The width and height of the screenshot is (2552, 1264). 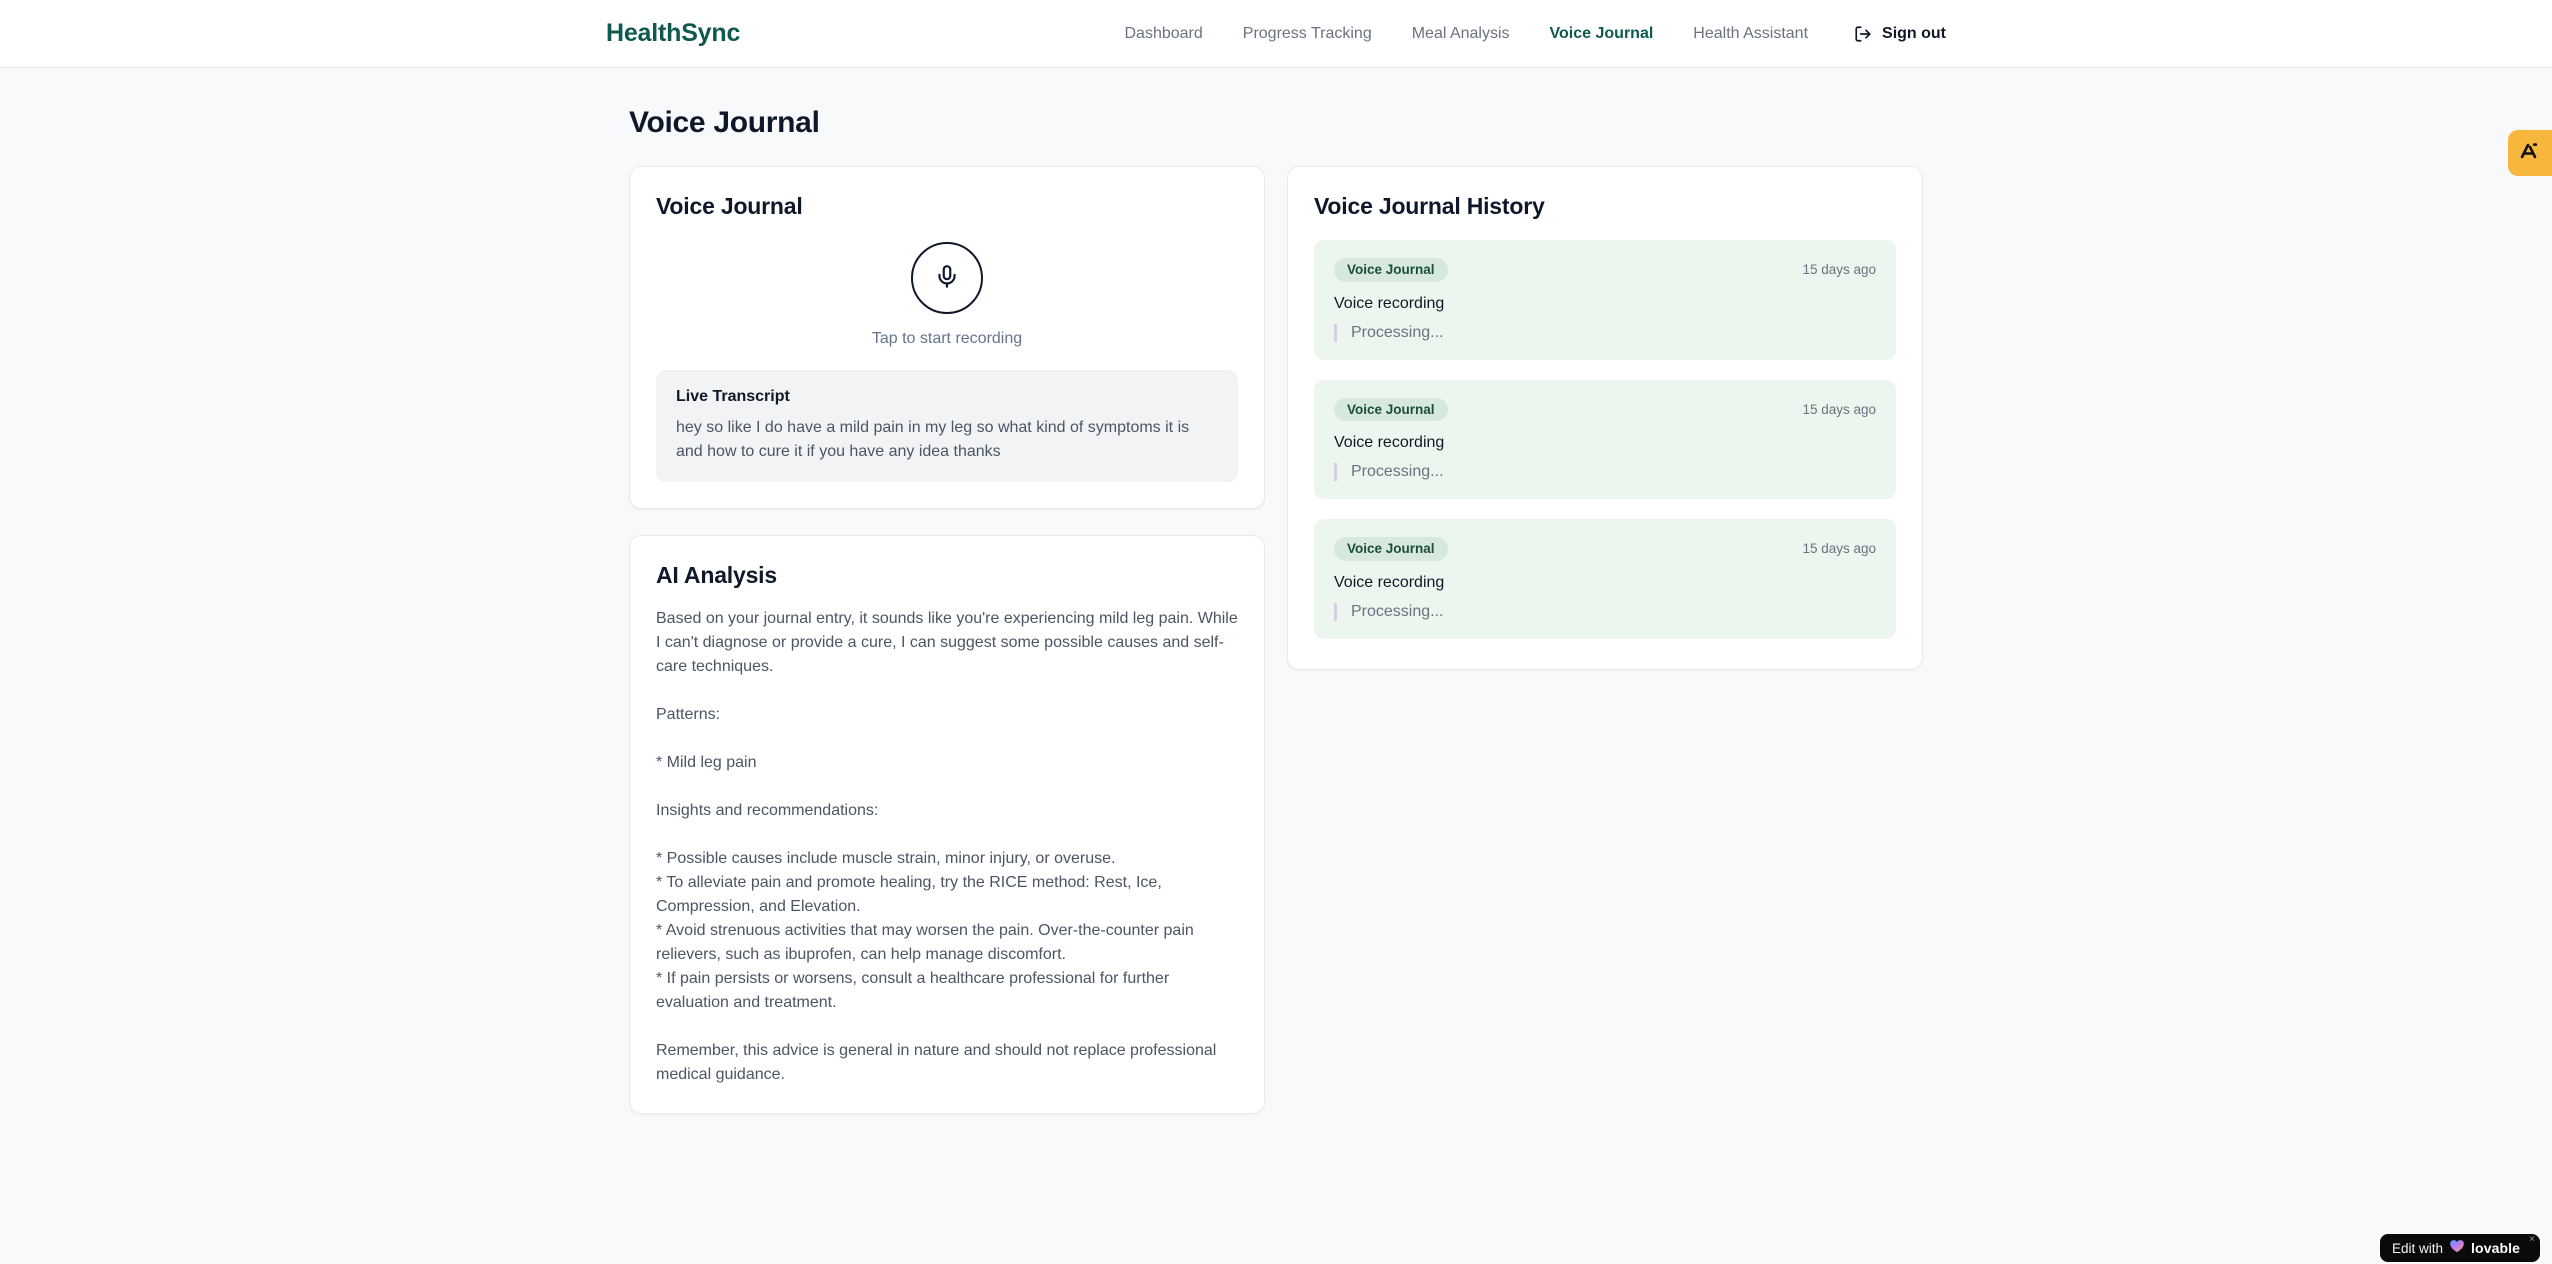 I want to click on microphone-icon, so click(x=947, y=278).